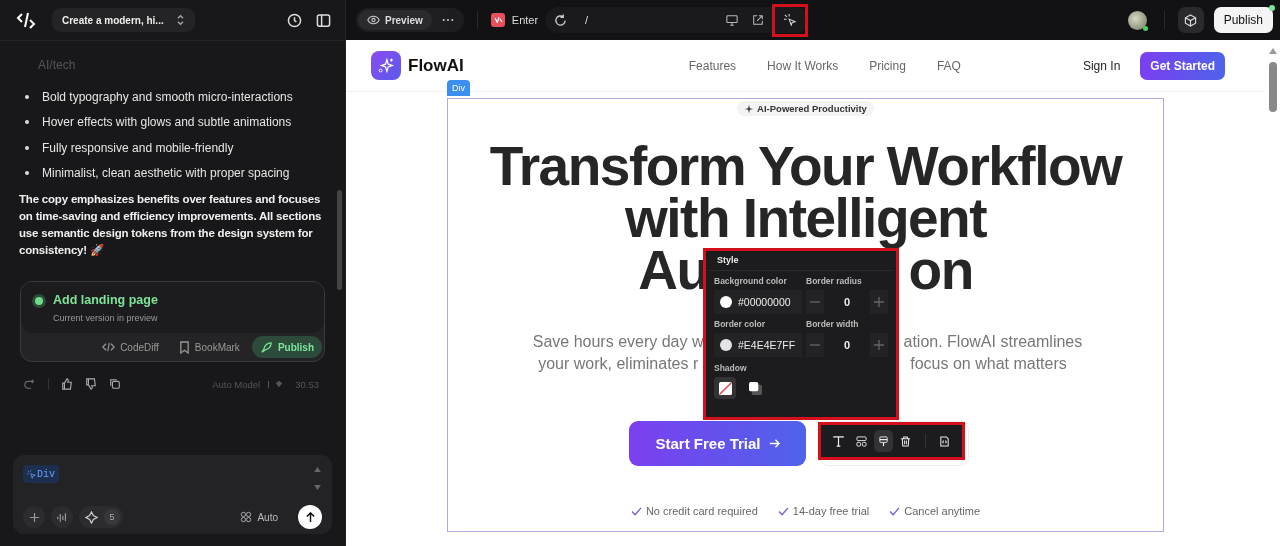 The width and height of the screenshot is (1280, 546). What do you see at coordinates (906, 441) in the screenshot?
I see `trash-icon` at bounding box center [906, 441].